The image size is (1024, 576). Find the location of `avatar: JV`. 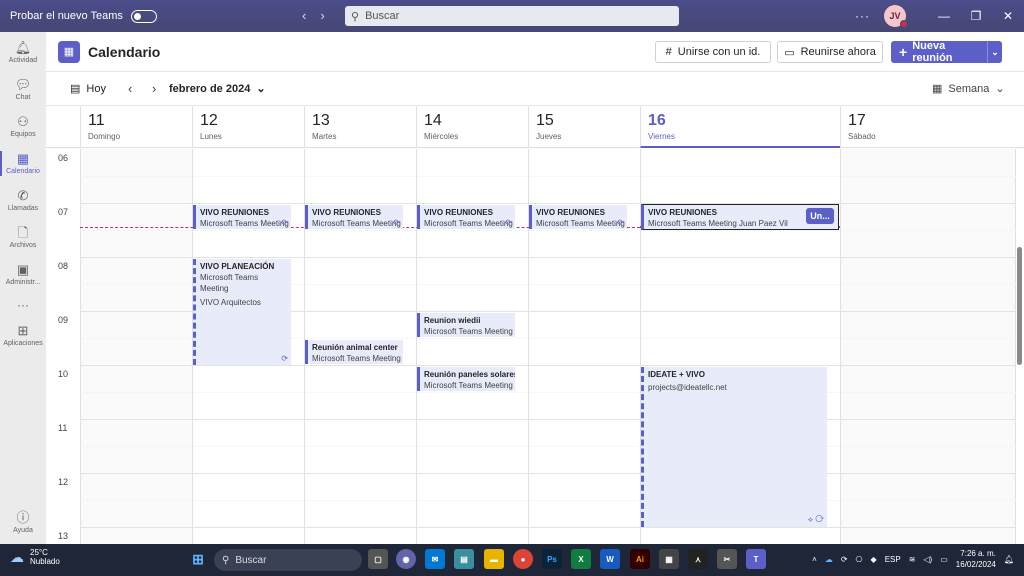

avatar: JV is located at coordinates (896, 16).